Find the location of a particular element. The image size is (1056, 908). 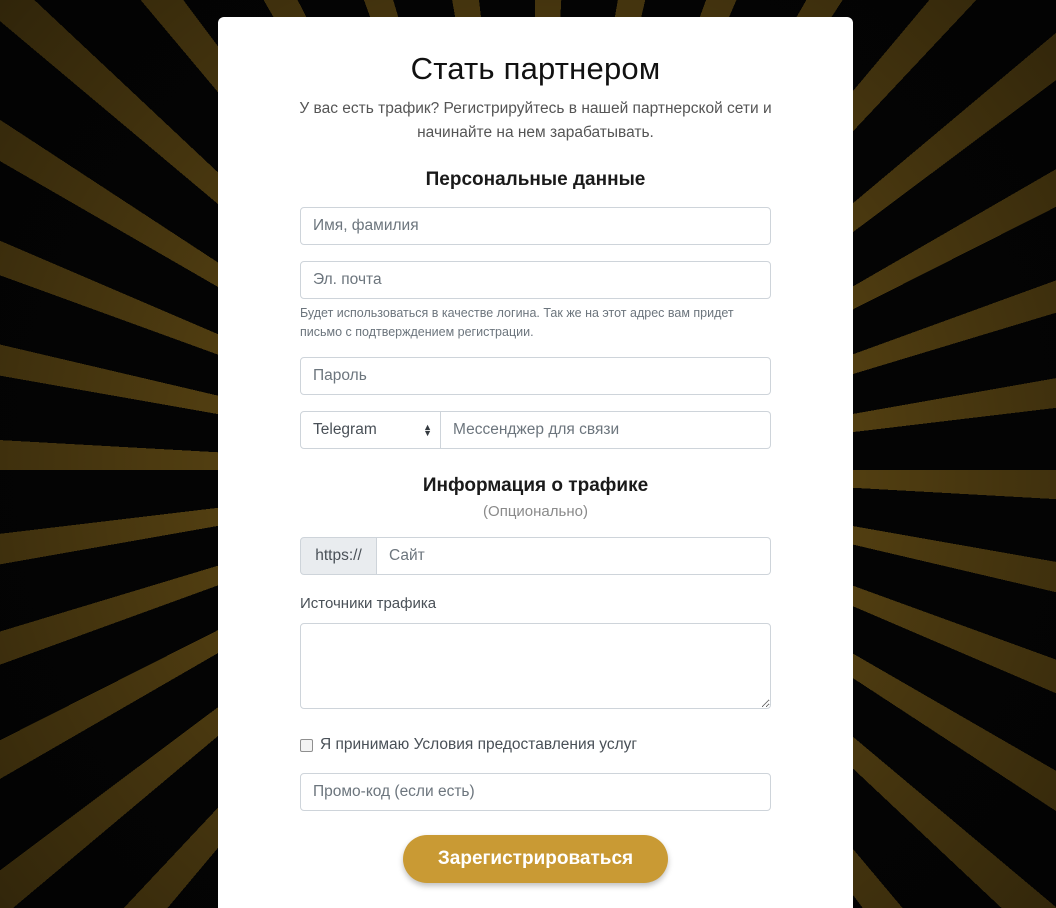

page-title: Стать партнером is located at coordinates (535, 68).